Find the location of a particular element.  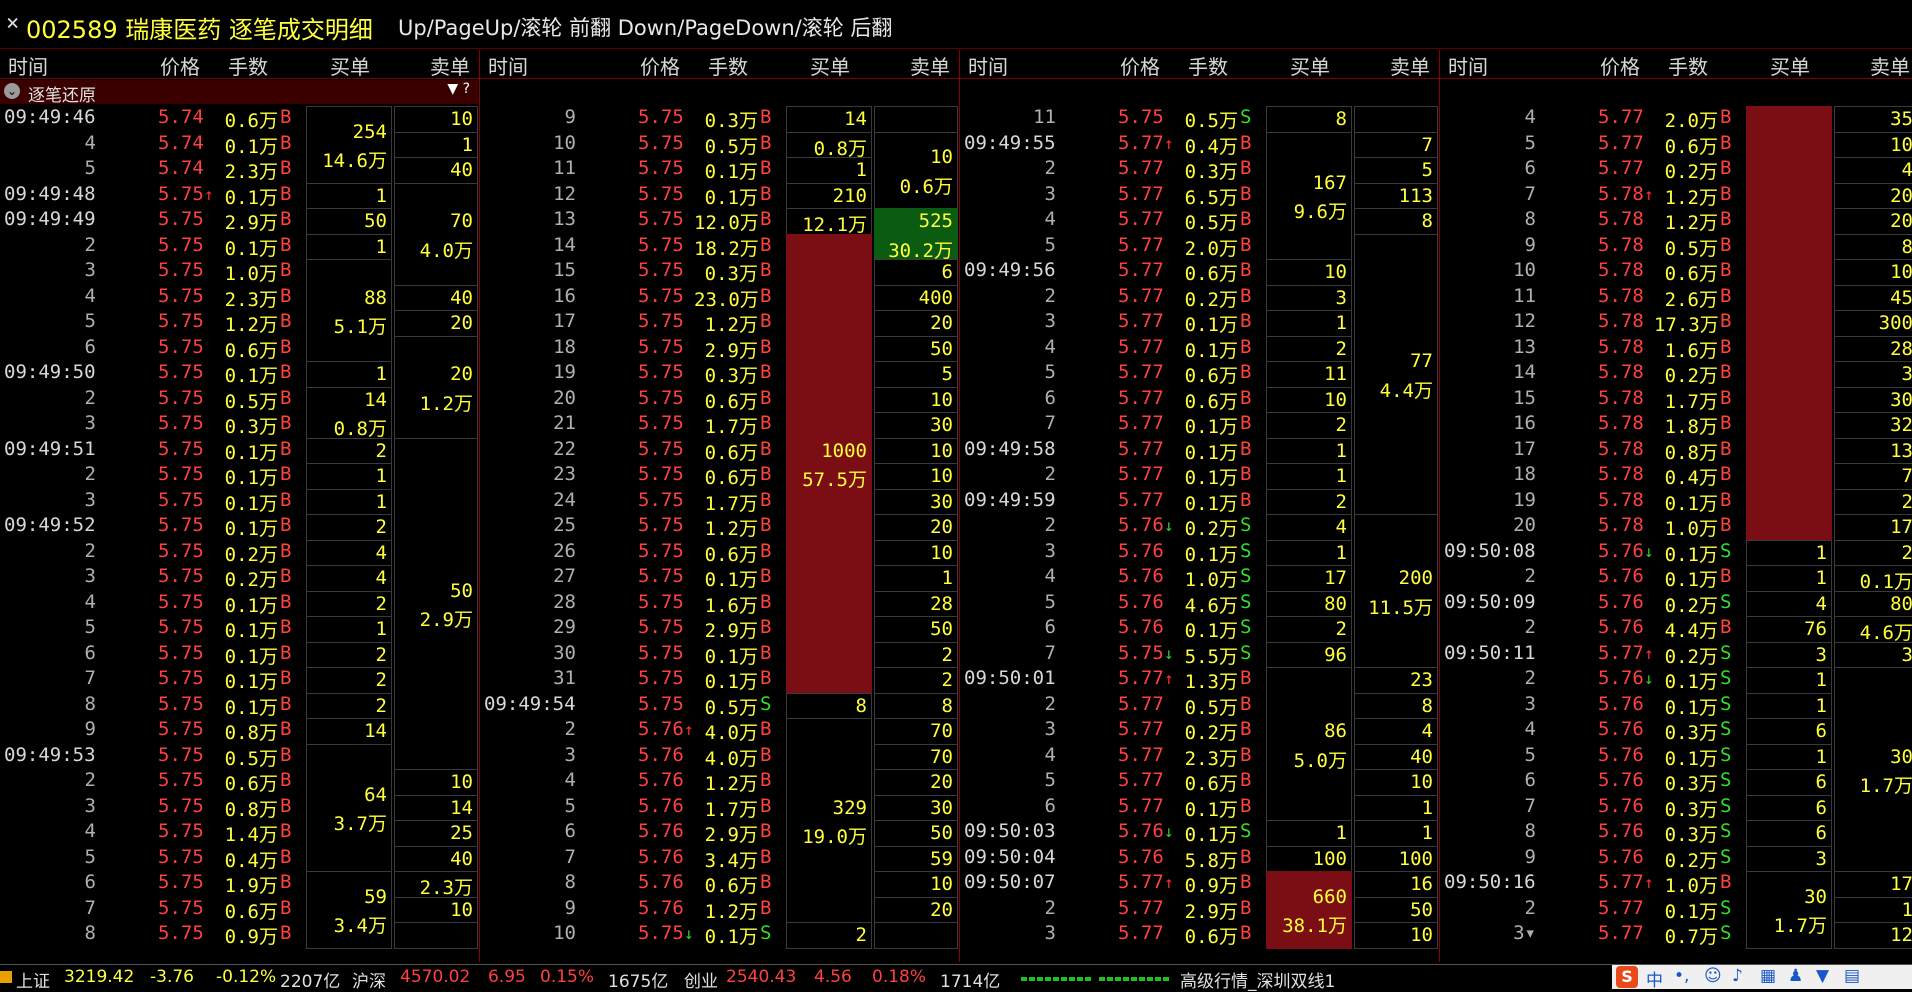

tick-row: 2 5.75 0.1万 B is located at coordinates (150, 476).